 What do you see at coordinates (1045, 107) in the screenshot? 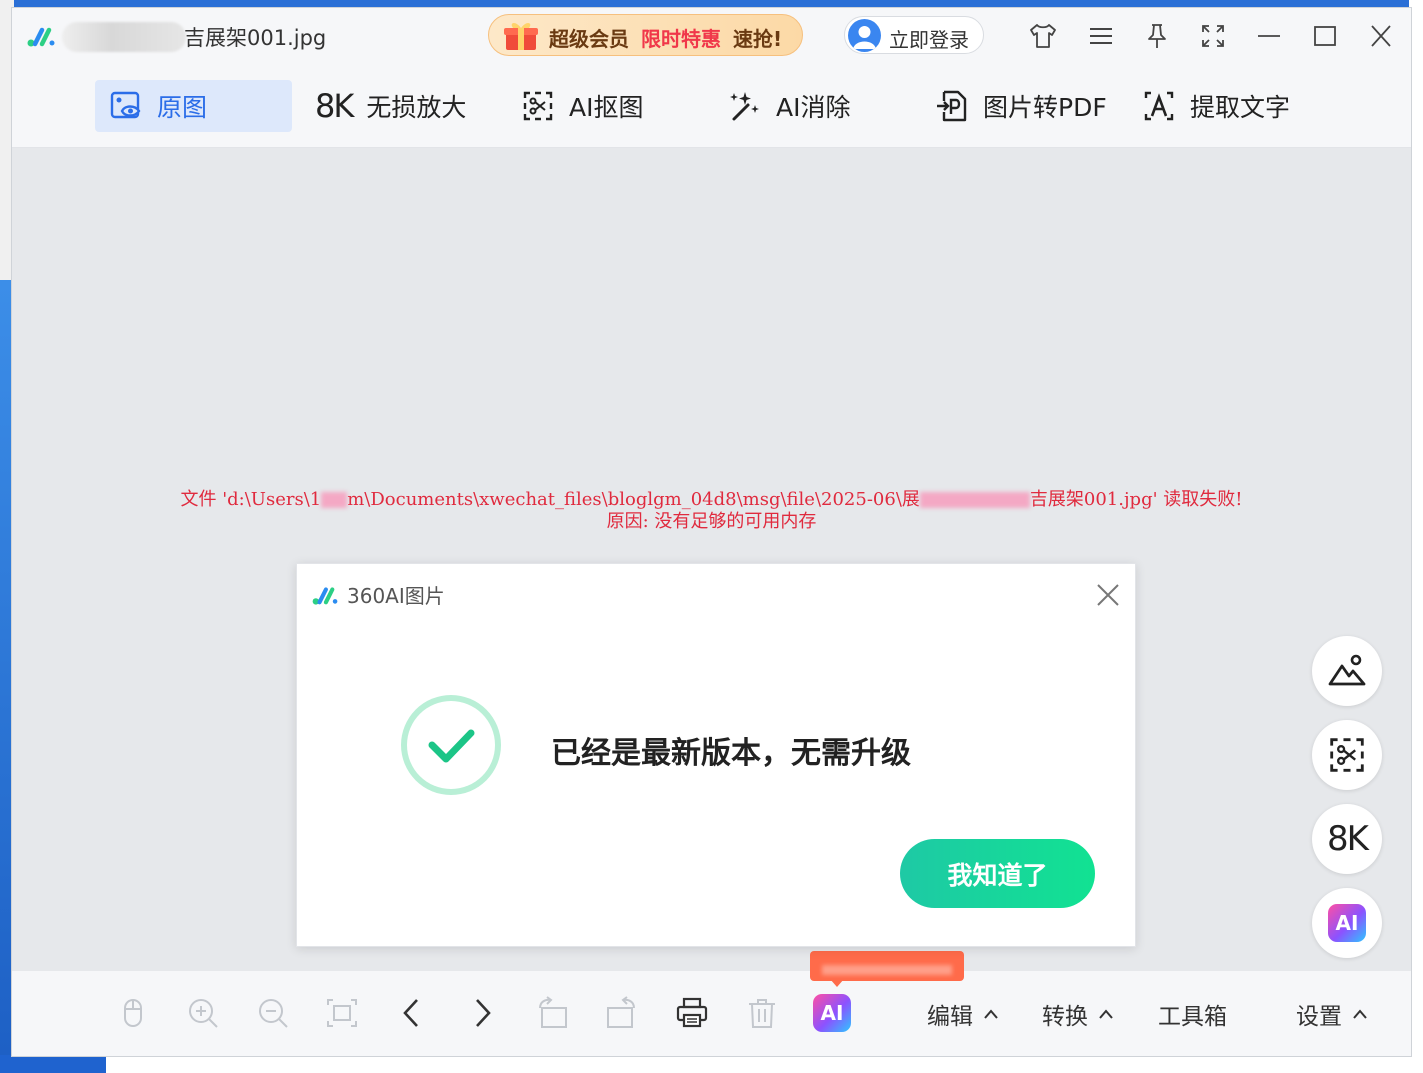
I see `tab-image-to-pdf-label: 图片转PDF` at bounding box center [1045, 107].